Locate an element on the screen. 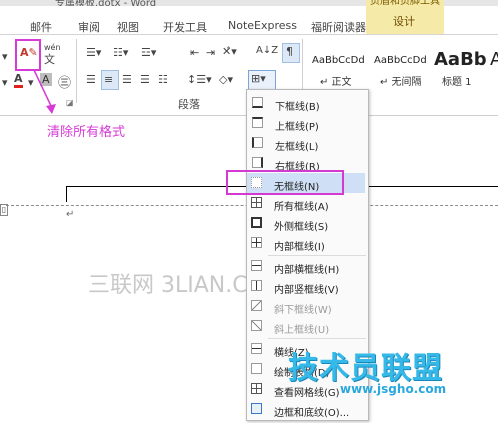 The width and height of the screenshot is (498, 423). inside-horizontal-border-icon is located at coordinates (256, 265).